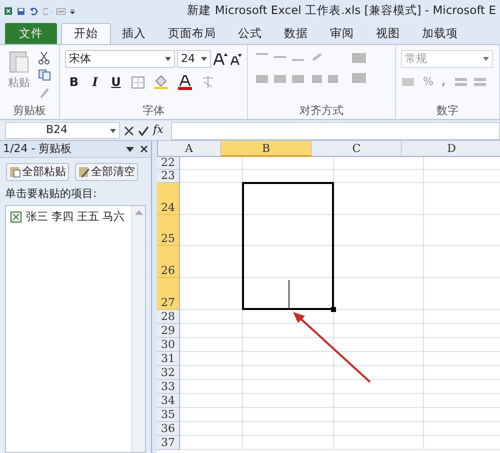 This screenshot has width=500, height=453. What do you see at coordinates (138, 82) in the screenshot?
I see `border-icon` at bounding box center [138, 82].